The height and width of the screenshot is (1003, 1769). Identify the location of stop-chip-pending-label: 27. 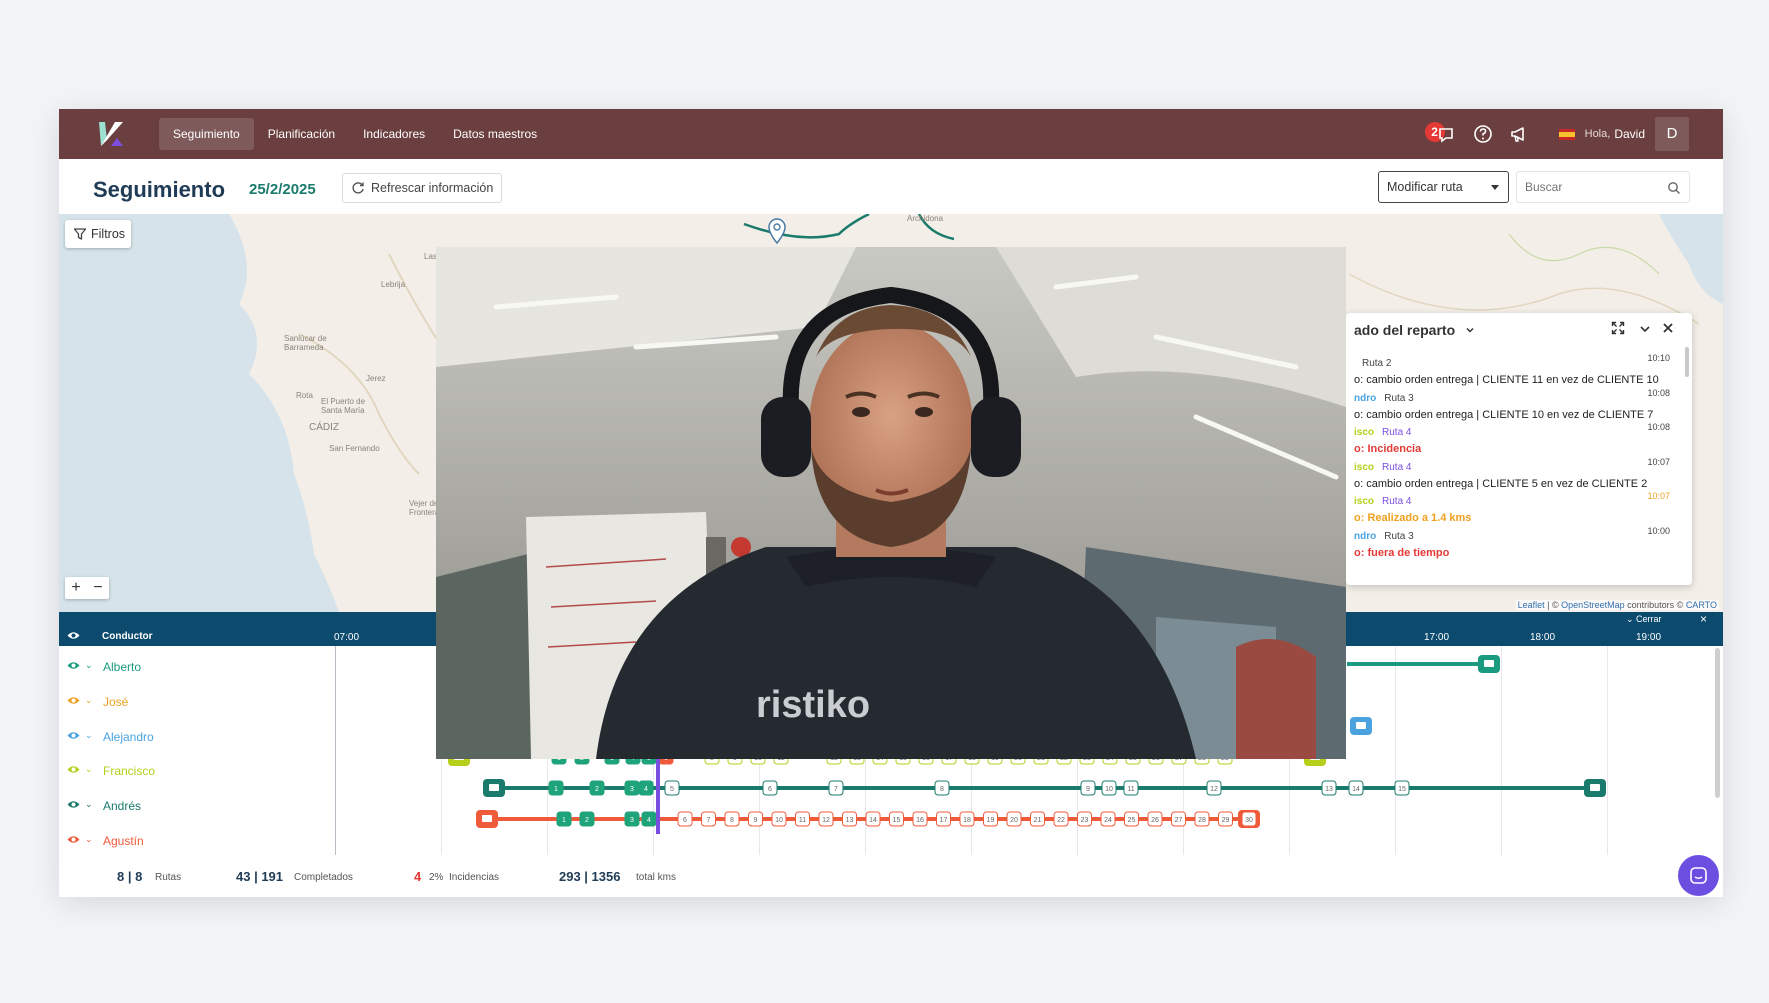
(1179, 820).